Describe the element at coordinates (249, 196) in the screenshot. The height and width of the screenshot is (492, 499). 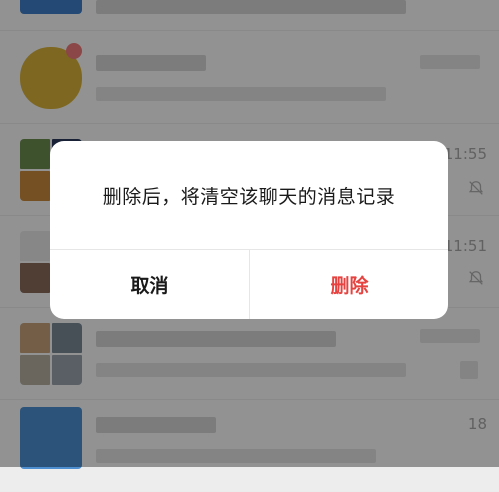
I see `dialog-message: 删除后，将清空该聊天的消息记录` at that location.